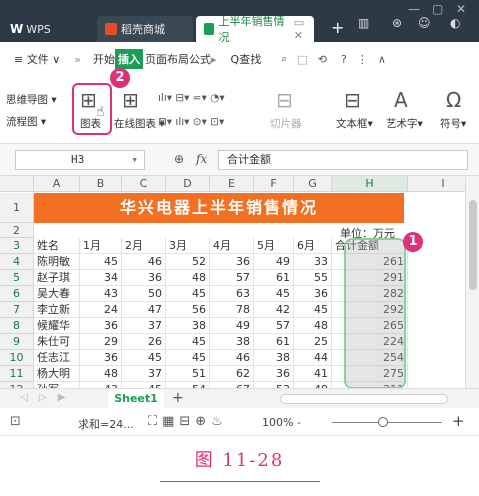 The width and height of the screenshot is (479, 496). I want to click on formula-input: 合计金额, so click(343, 160).